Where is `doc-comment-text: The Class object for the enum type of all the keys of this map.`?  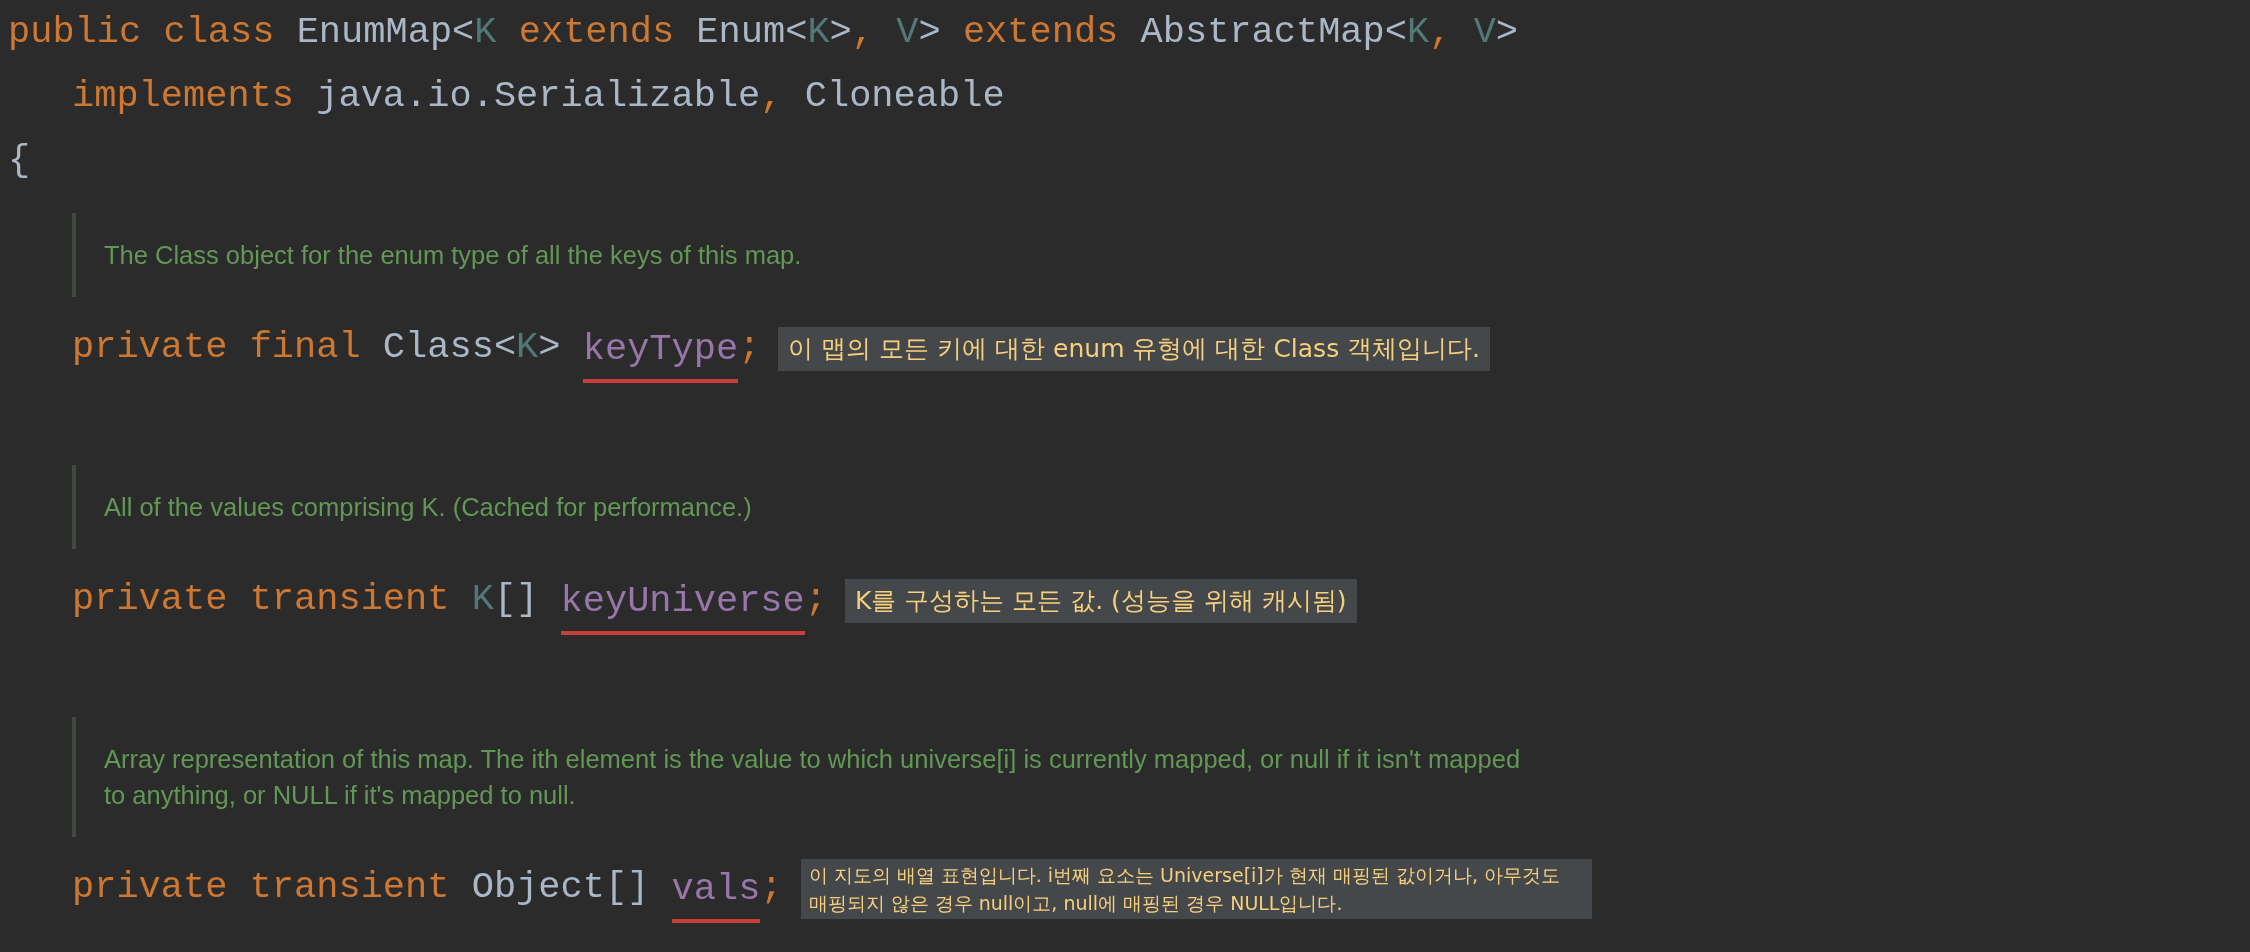
doc-comment-text: The Class object for the enum type of all the keys of this map. is located at coordinates (453, 255).